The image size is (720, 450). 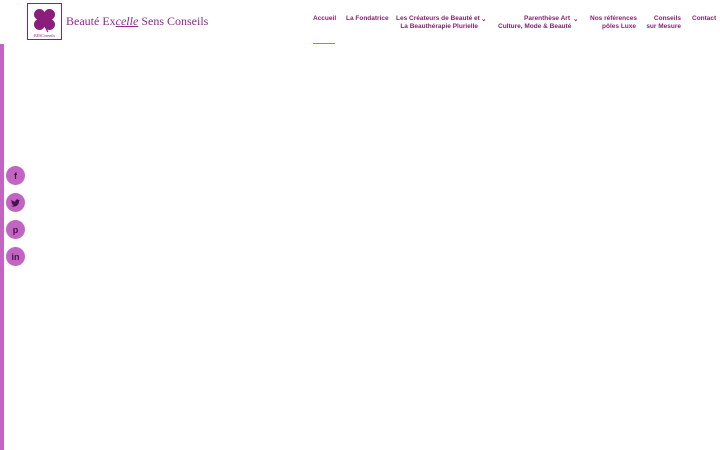 I want to click on brand-title-suffix: Sens Conseils, so click(x=173, y=21).